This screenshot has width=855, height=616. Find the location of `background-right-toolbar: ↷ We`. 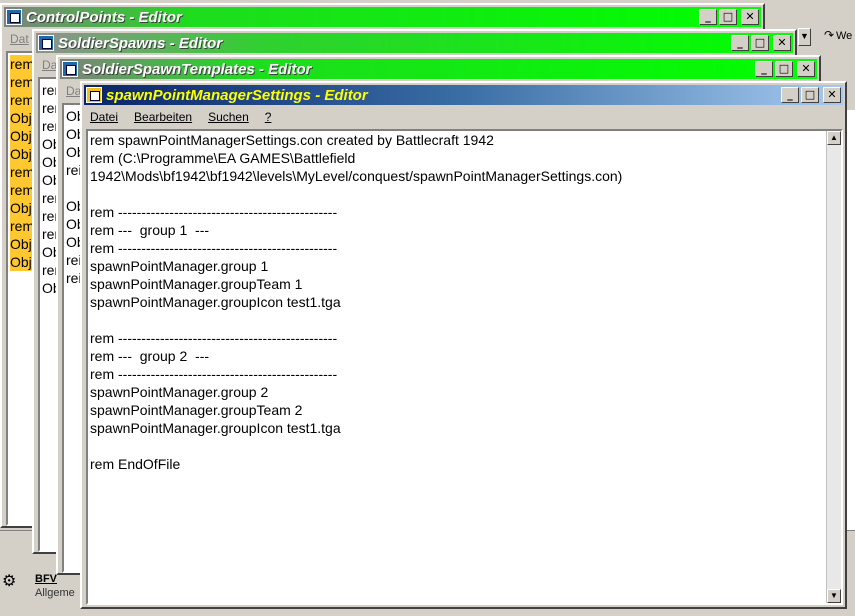

background-right-toolbar: ↷ We is located at coordinates (837, 37).